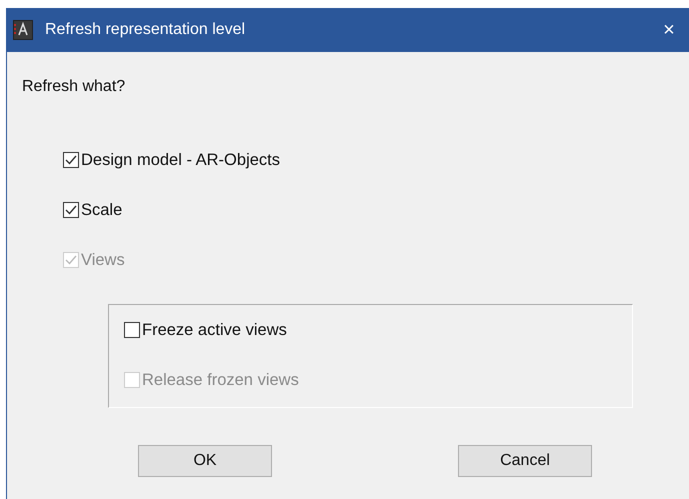 Image resolution: width=689 pixels, height=499 pixels. What do you see at coordinates (525, 461) in the screenshot?
I see `cancel-button: Cancel` at bounding box center [525, 461].